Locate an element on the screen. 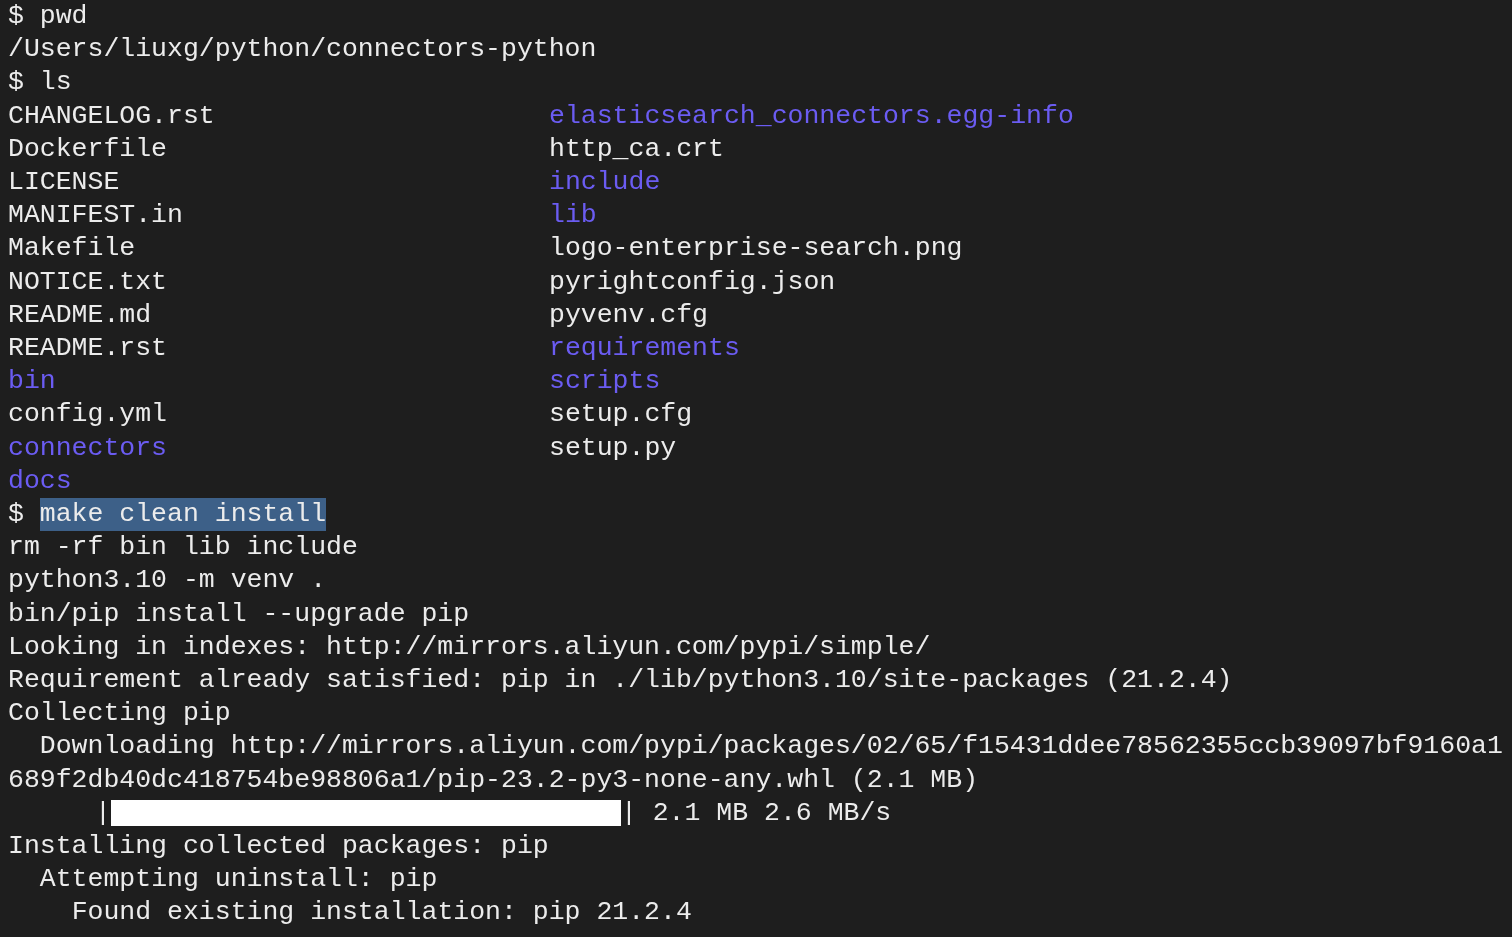 This screenshot has width=1512, height=937. directory-name: lib is located at coordinates (573, 215).